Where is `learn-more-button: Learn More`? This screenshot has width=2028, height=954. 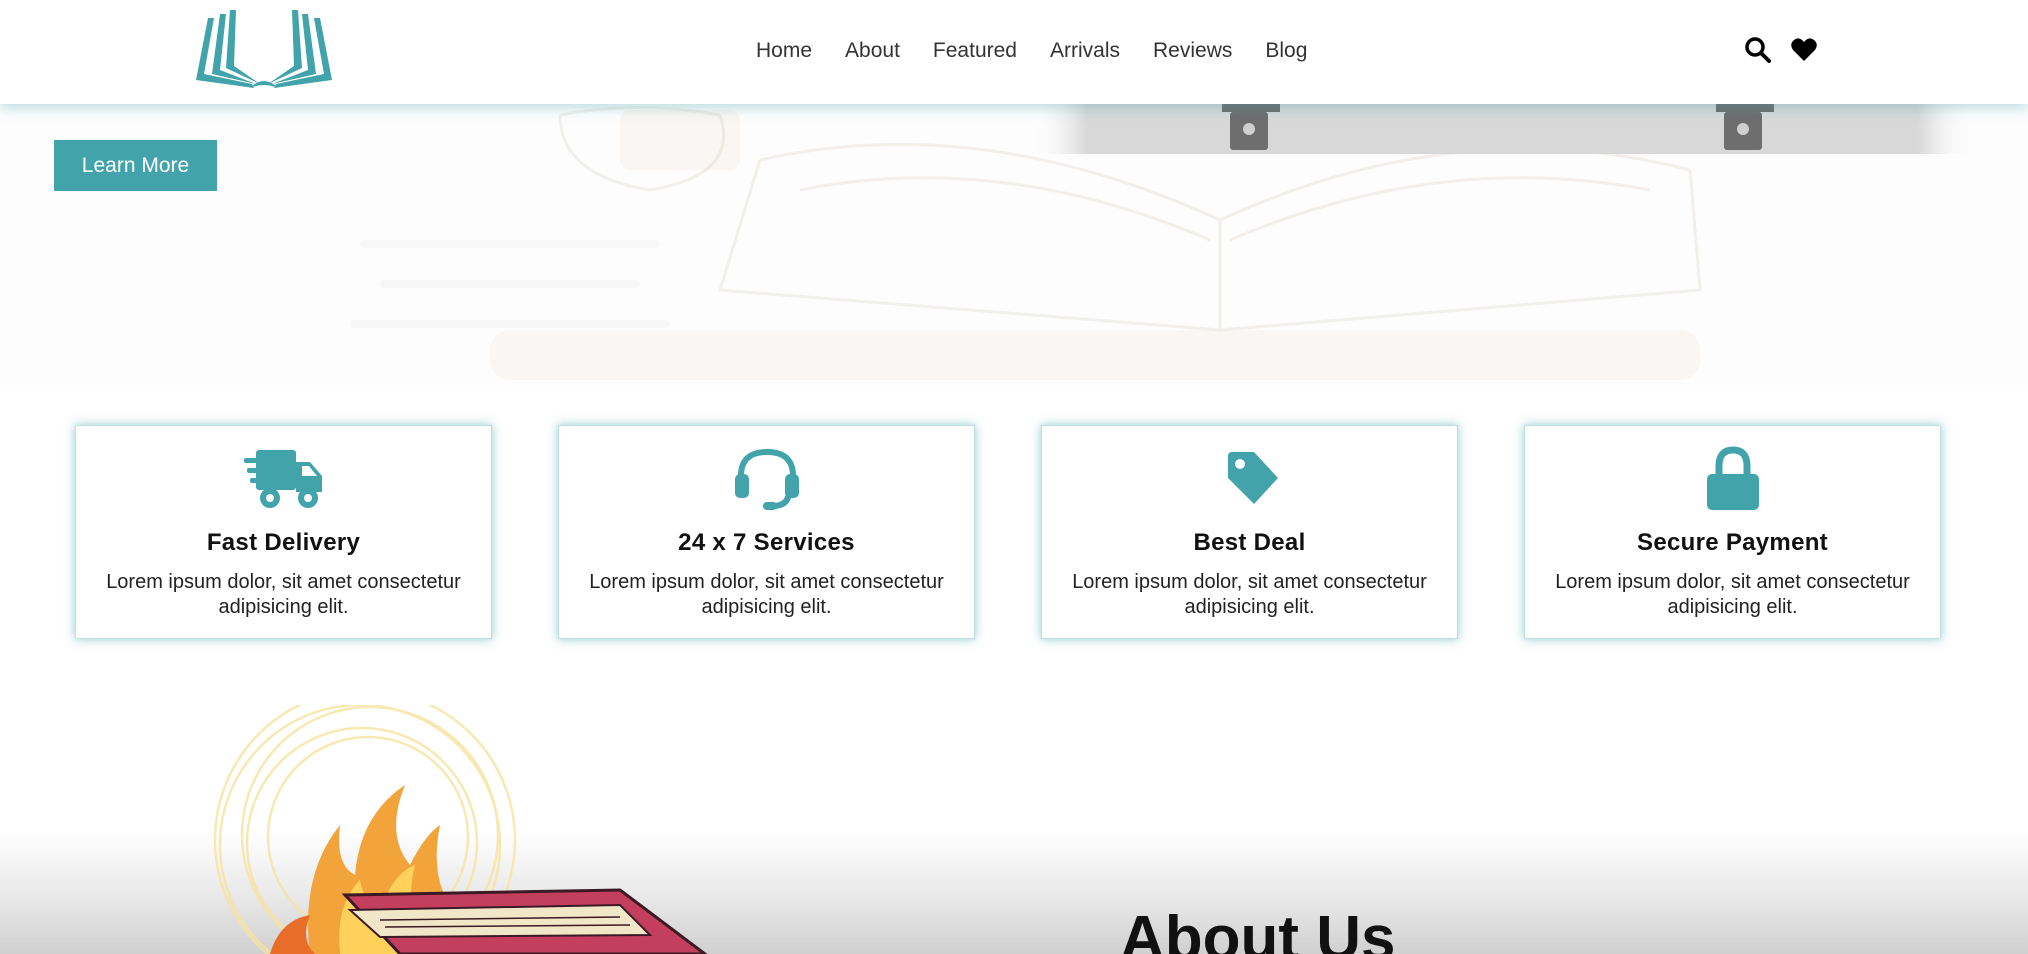 learn-more-button: Learn More is located at coordinates (135, 165).